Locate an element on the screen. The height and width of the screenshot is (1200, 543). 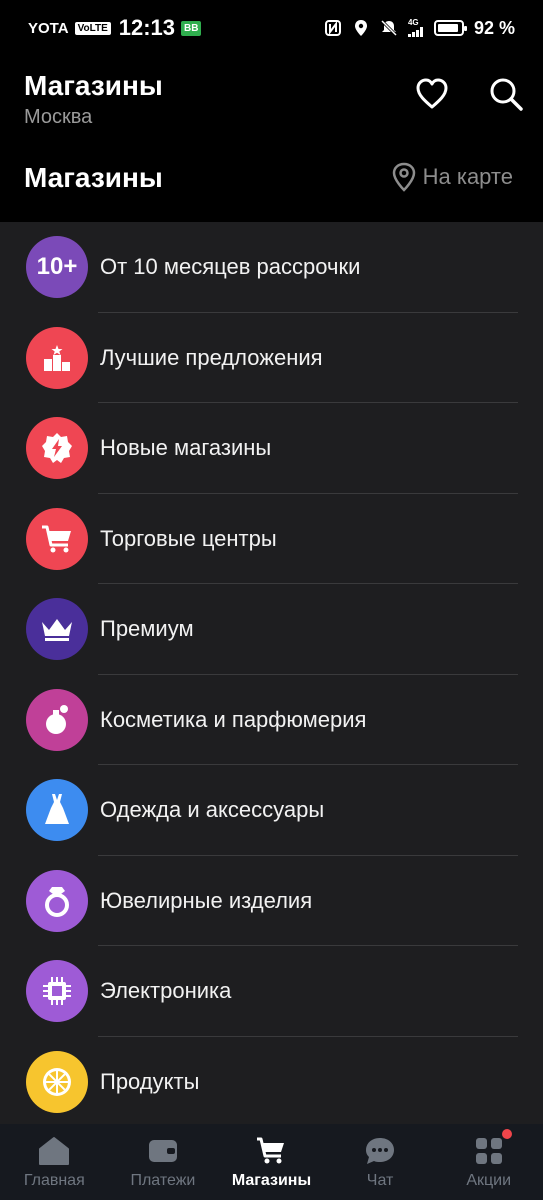
category-item-new-stores: Новые магазины is located at coordinates (271, 448).